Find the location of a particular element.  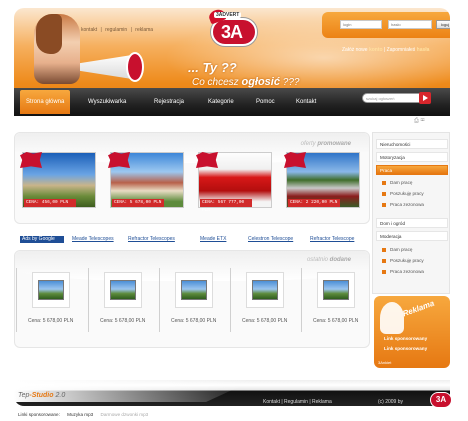

footer-badge-logo: 3A is located at coordinates (441, 400).